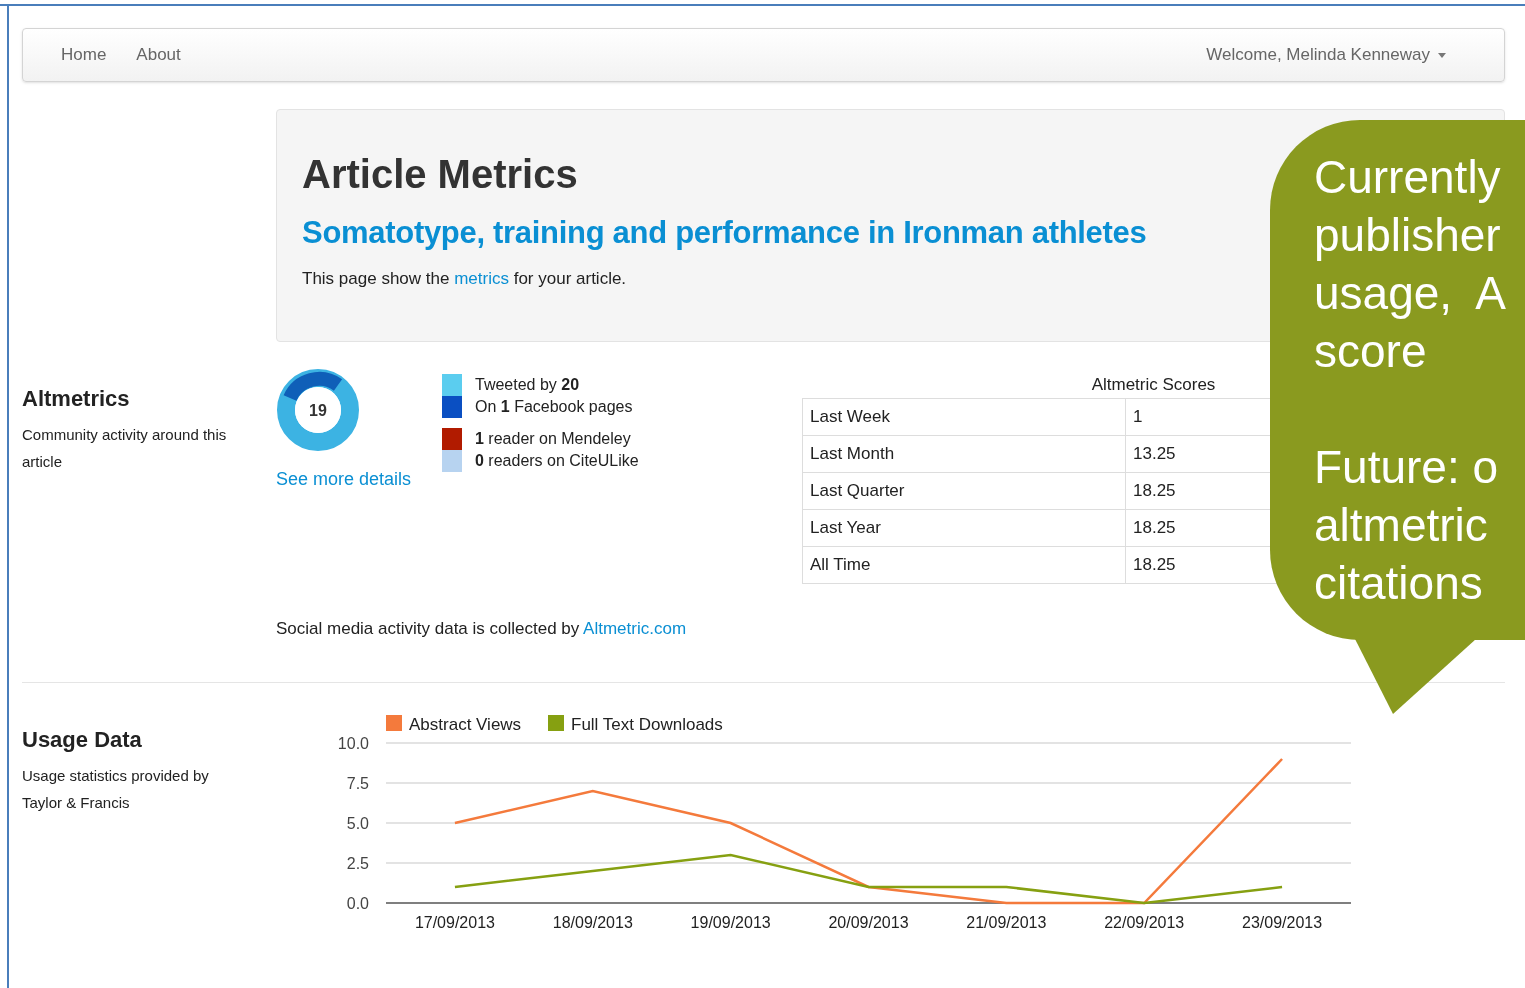  Describe the element at coordinates (730, 922) in the screenshot. I see `axis-label: 19/09/2013` at that location.